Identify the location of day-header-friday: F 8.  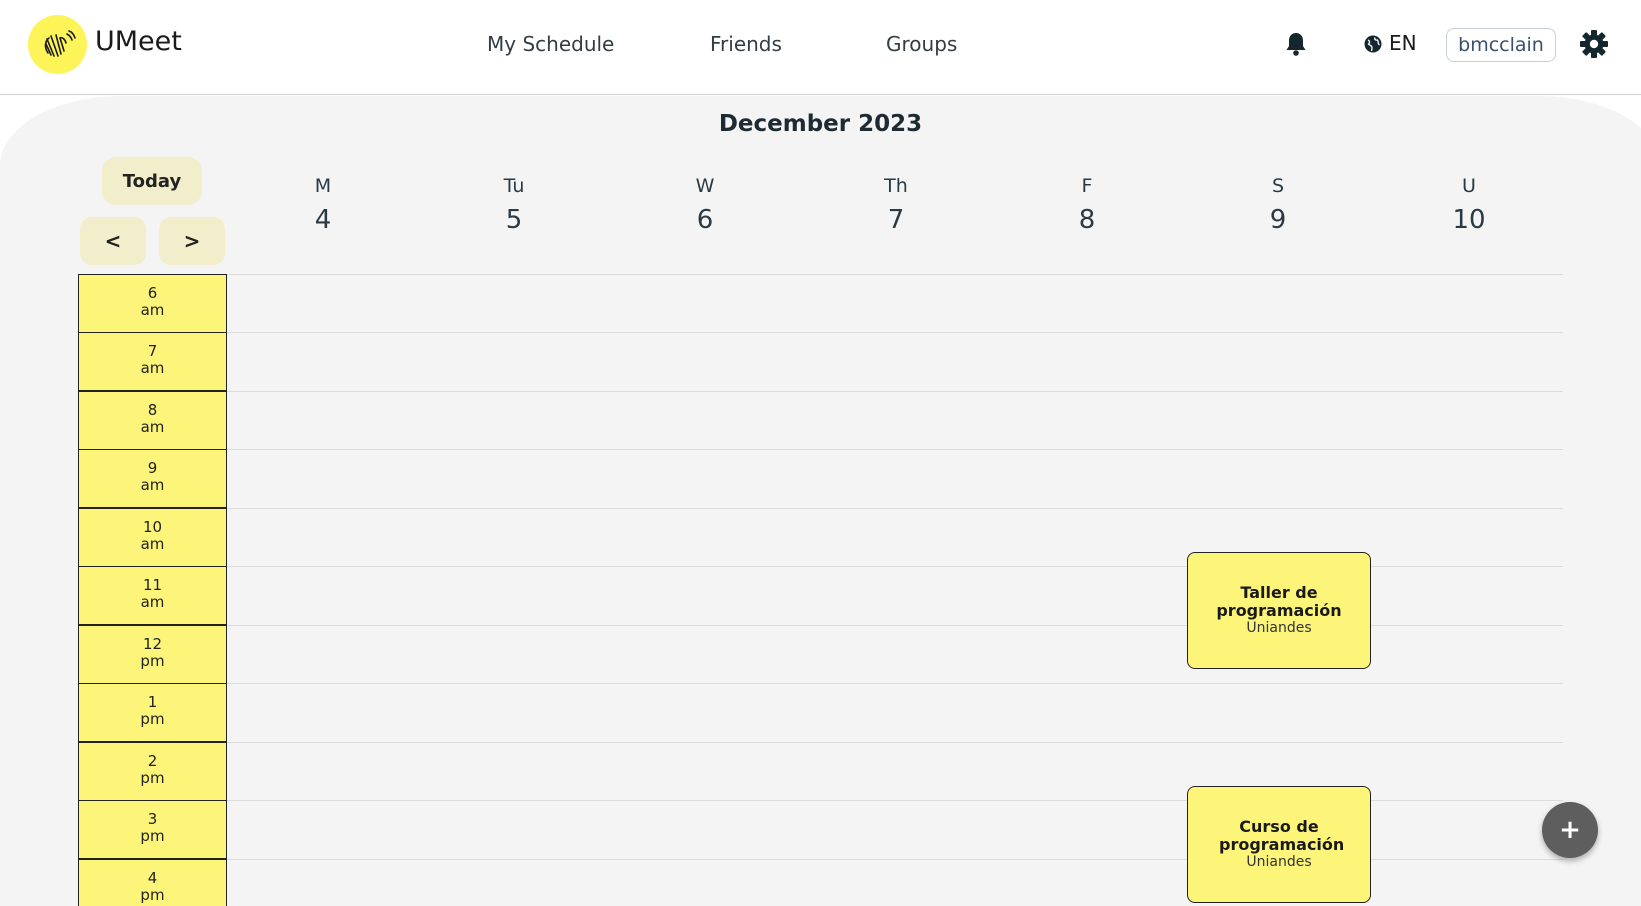
(1087, 205).